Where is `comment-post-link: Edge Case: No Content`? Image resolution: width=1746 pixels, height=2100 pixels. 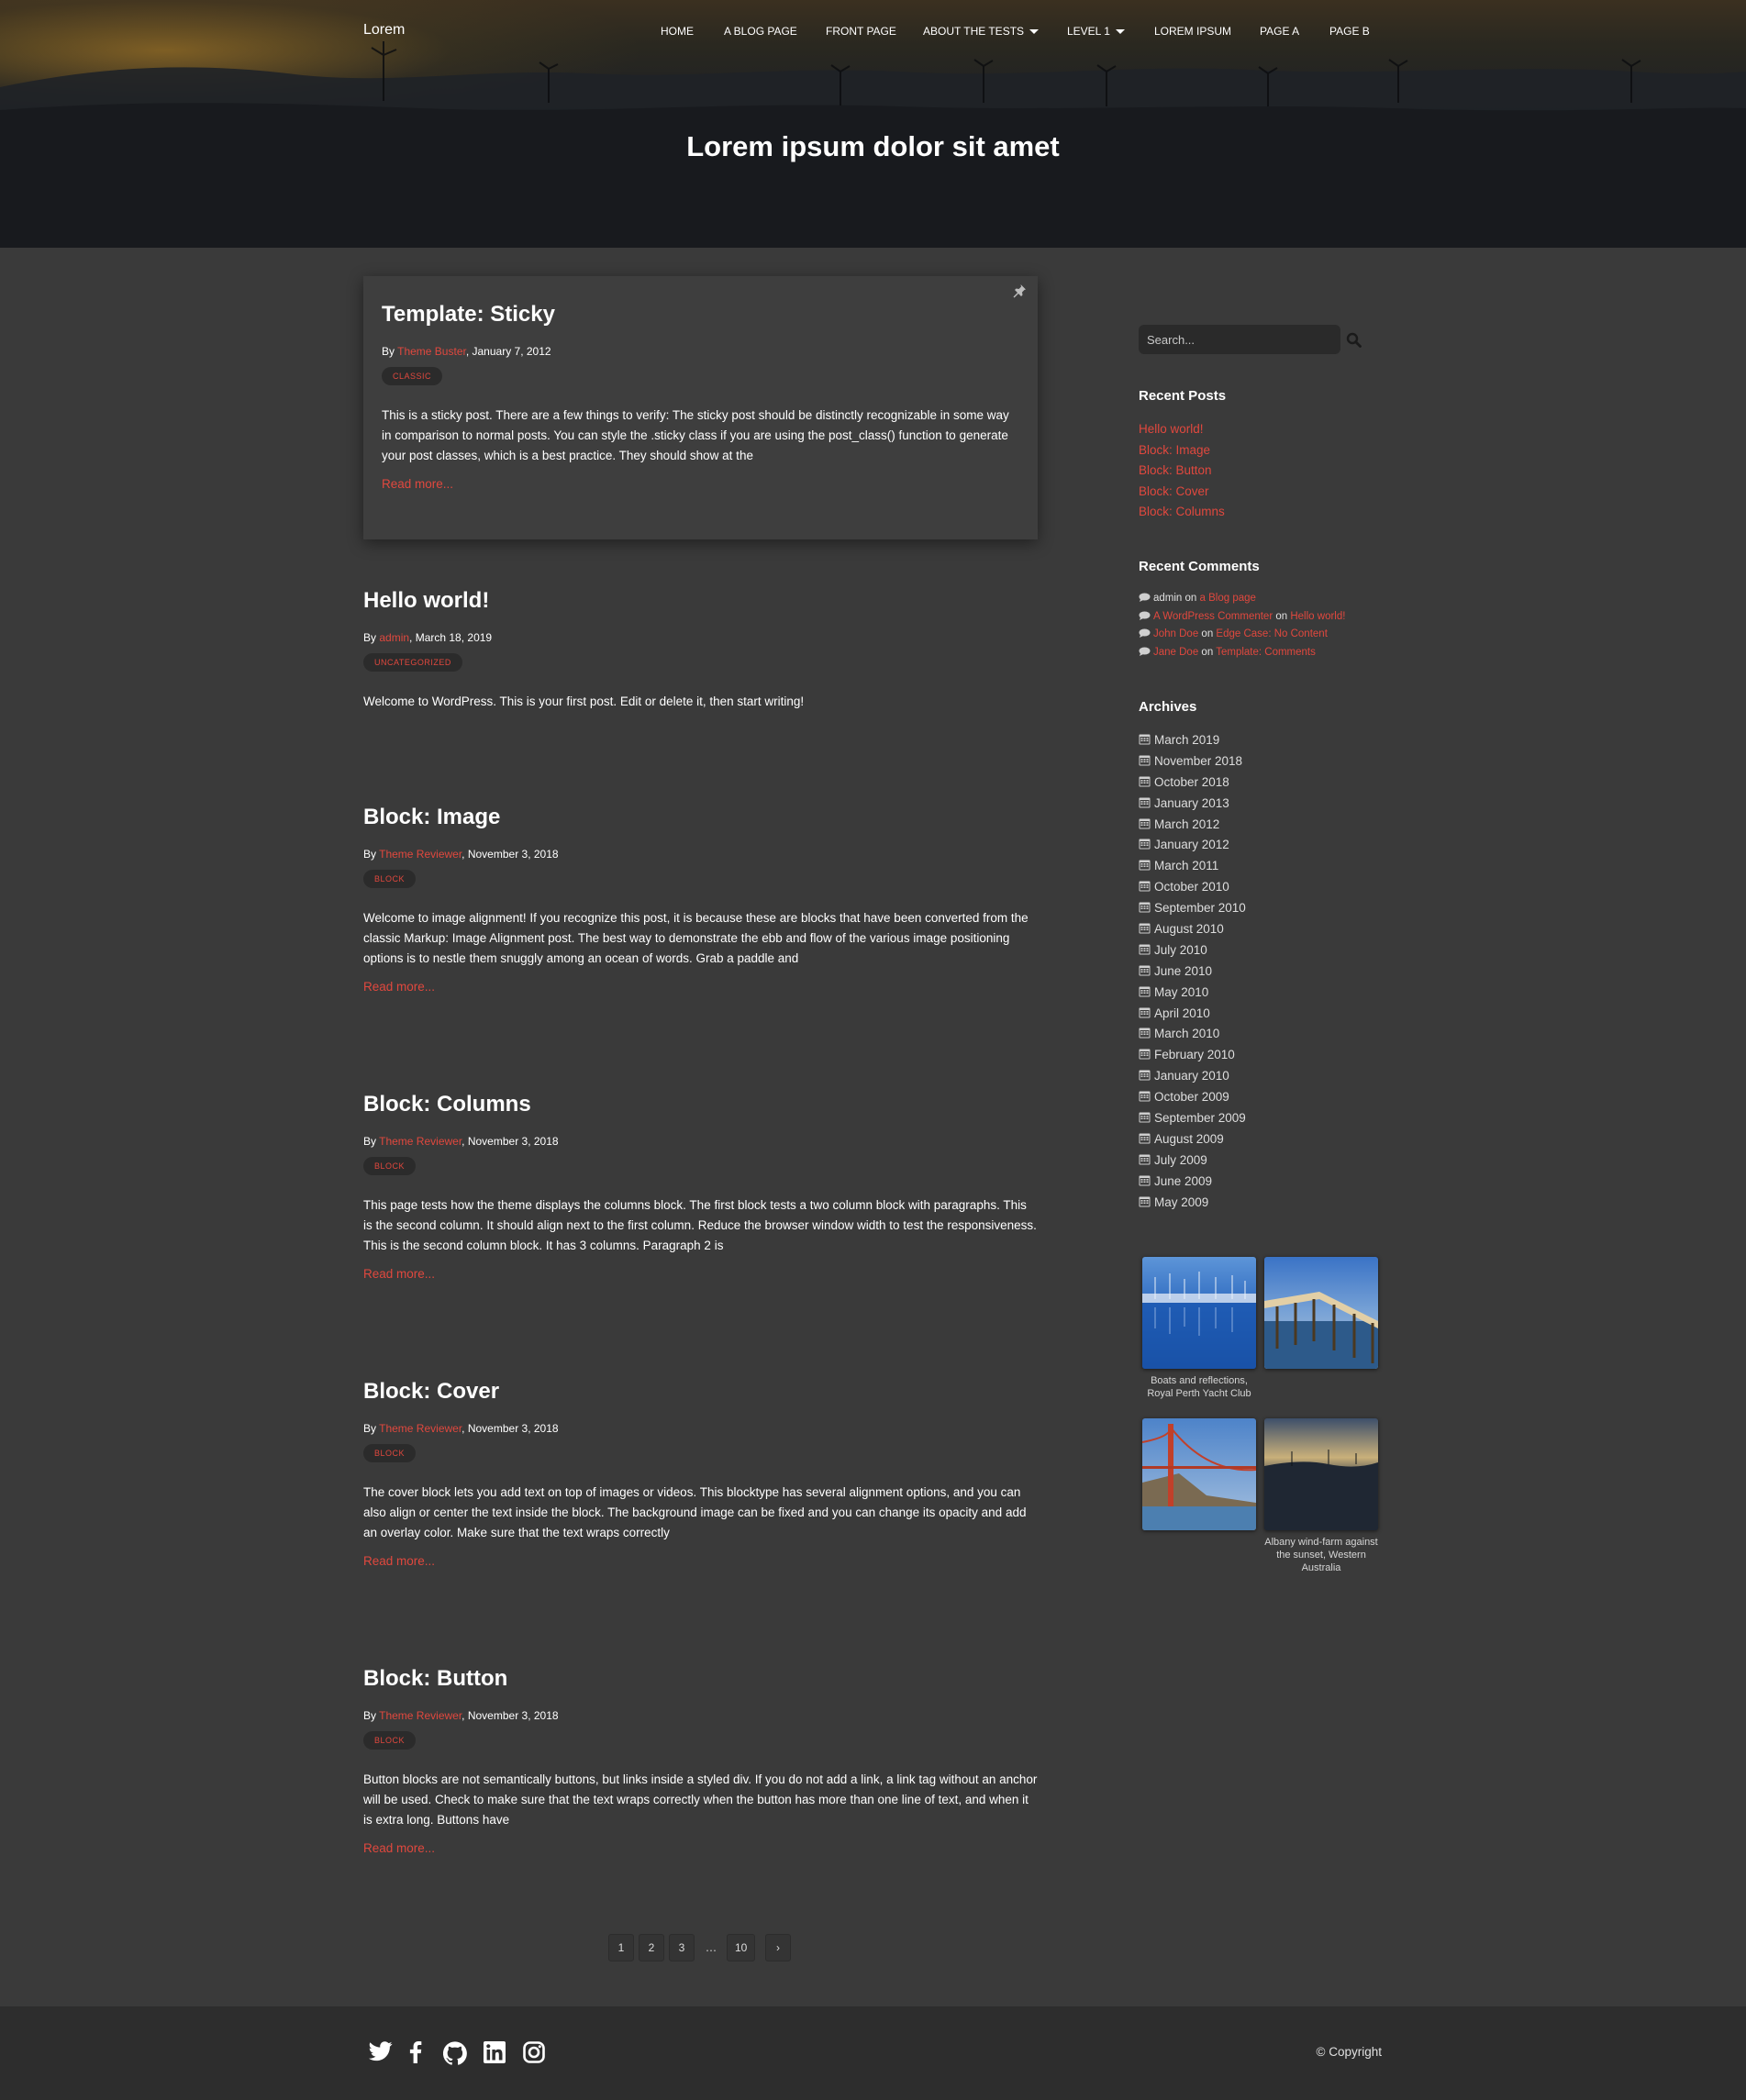 comment-post-link: Edge Case: No Content is located at coordinates (1271, 634).